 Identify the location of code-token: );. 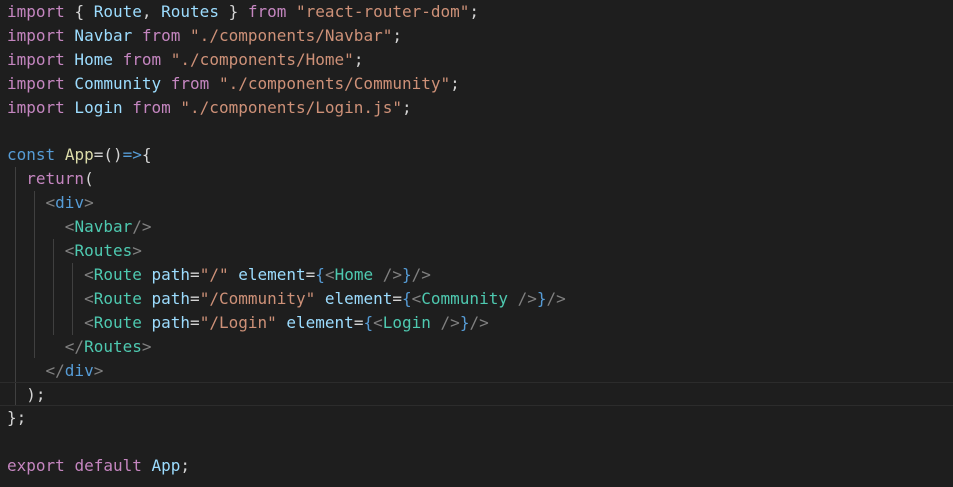
(36, 395).